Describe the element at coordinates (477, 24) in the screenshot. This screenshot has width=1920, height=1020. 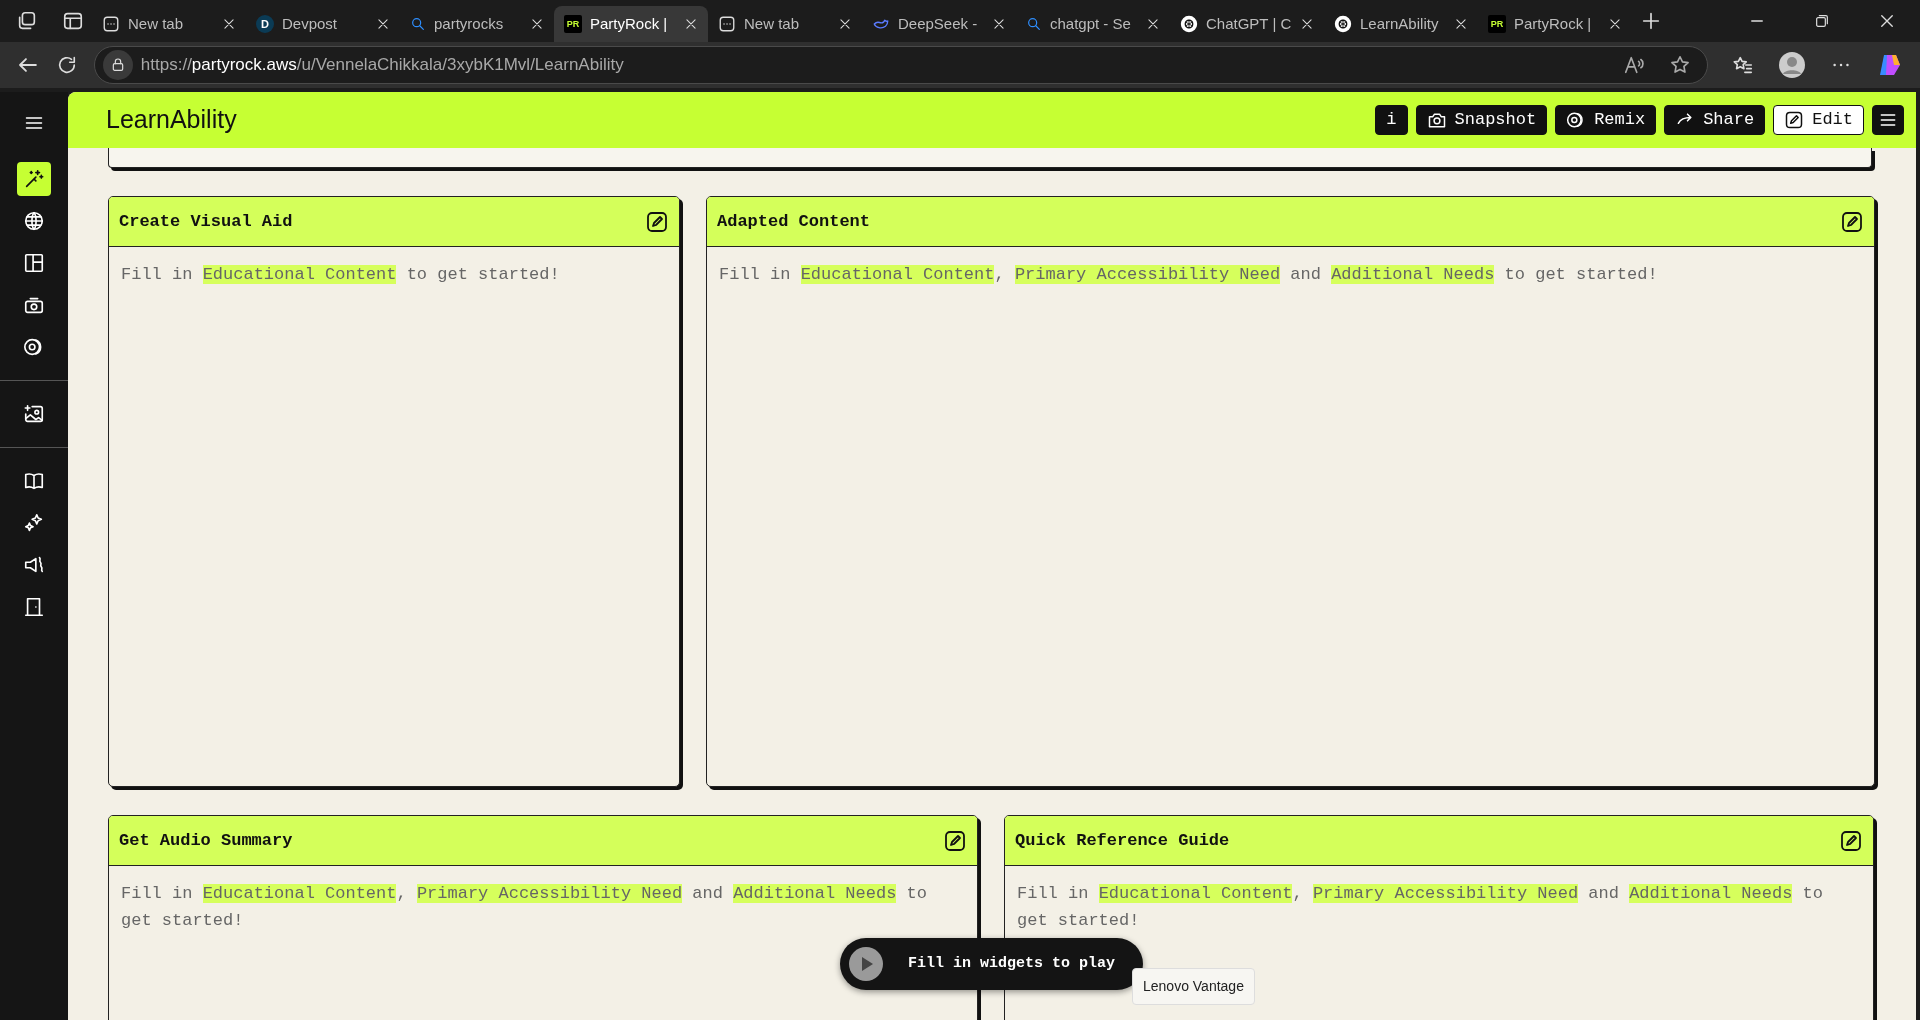
I see `browser-tab: partyrocks` at that location.